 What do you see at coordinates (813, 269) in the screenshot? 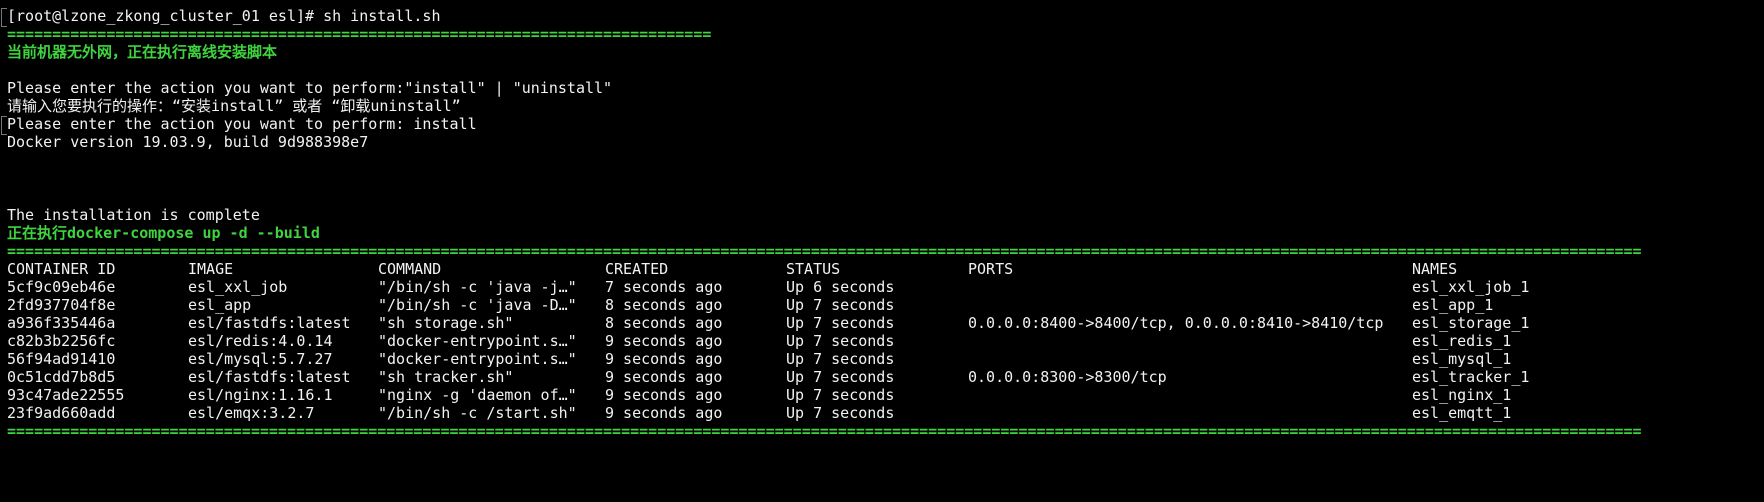
I see `header-status: STATUS` at bounding box center [813, 269].